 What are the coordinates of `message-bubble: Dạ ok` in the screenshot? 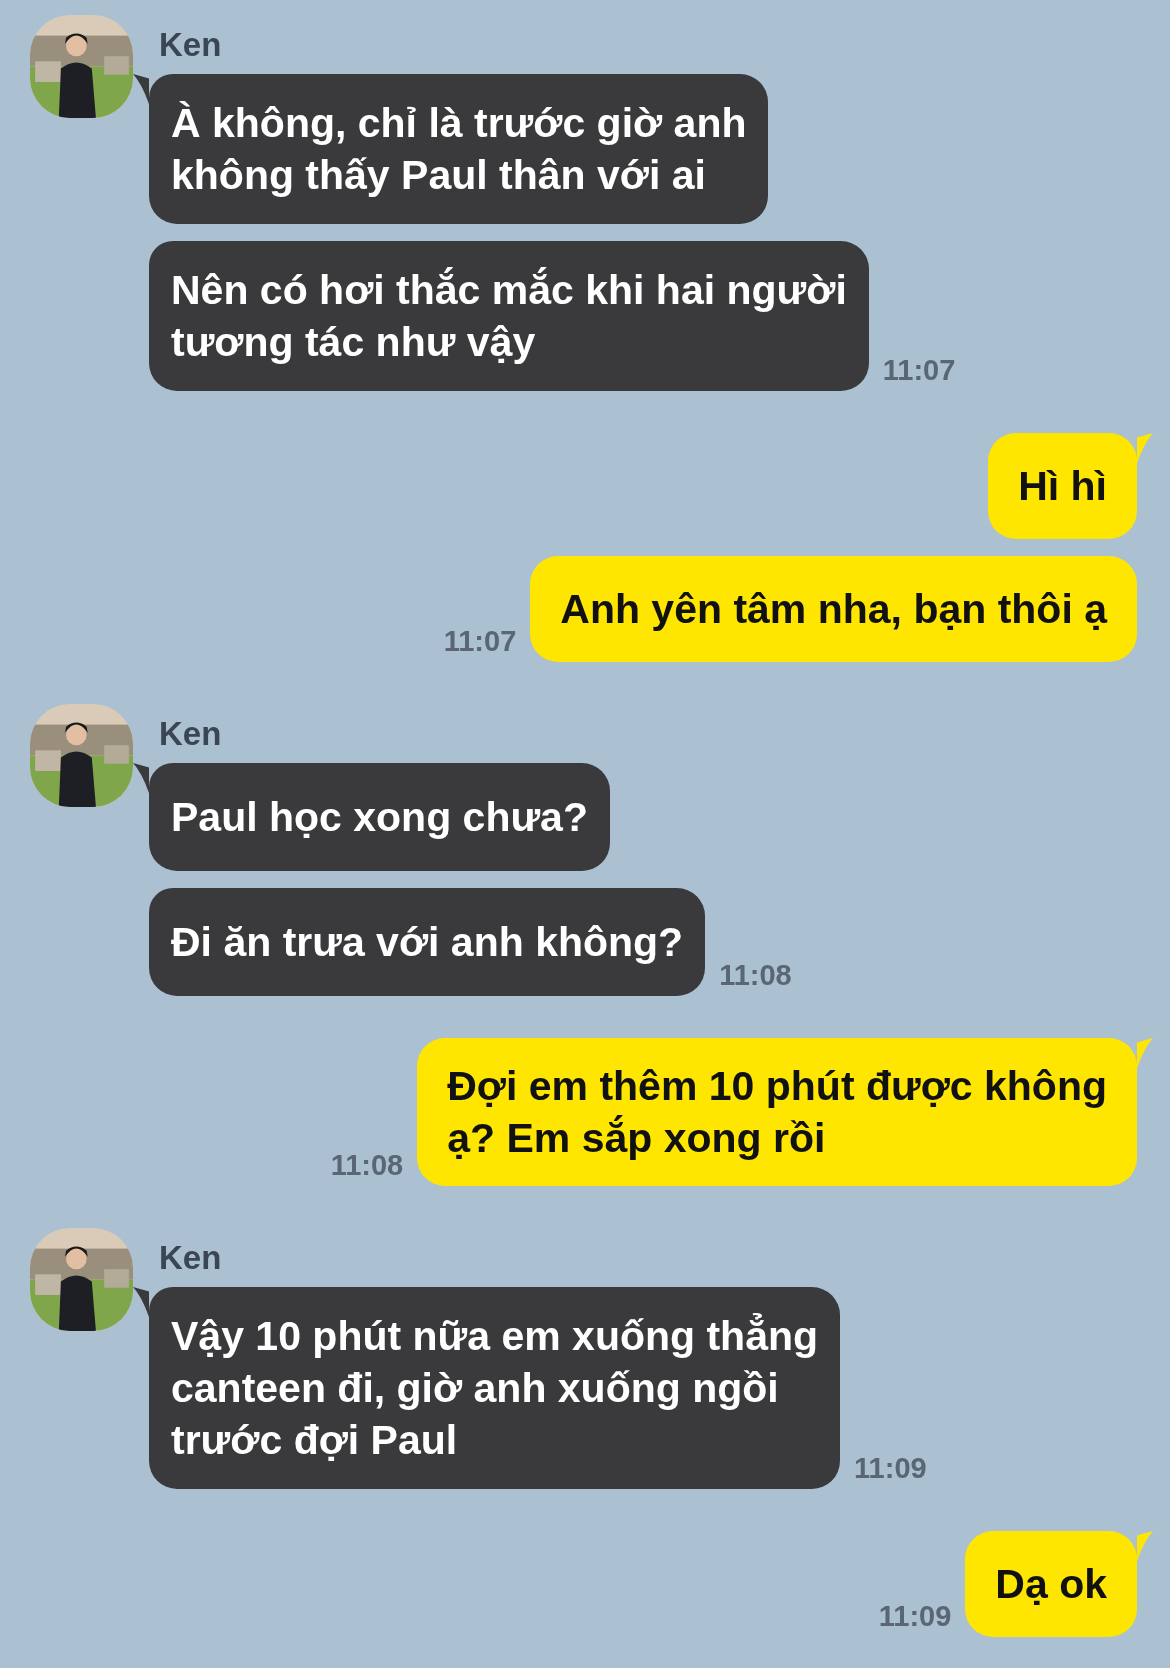 It's located at (1051, 1584).